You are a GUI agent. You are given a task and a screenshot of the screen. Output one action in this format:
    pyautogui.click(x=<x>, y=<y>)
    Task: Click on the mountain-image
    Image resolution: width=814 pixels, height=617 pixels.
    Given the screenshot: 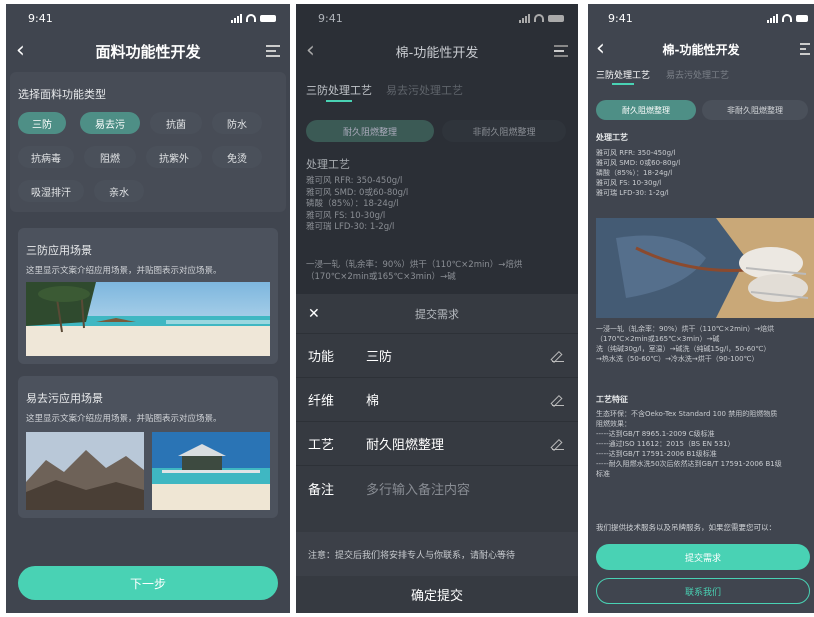 What is the action you would take?
    pyautogui.click(x=85, y=471)
    